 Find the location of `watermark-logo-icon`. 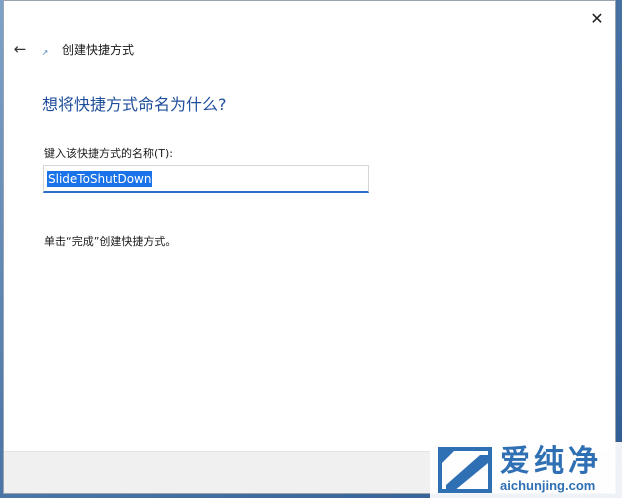

watermark-logo-icon is located at coordinates (465, 470).